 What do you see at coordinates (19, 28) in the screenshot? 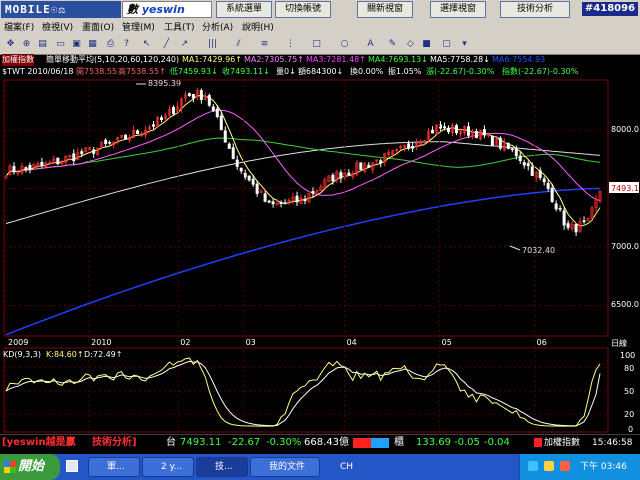
I see `menu-file: 檔案(F)` at bounding box center [19, 28].